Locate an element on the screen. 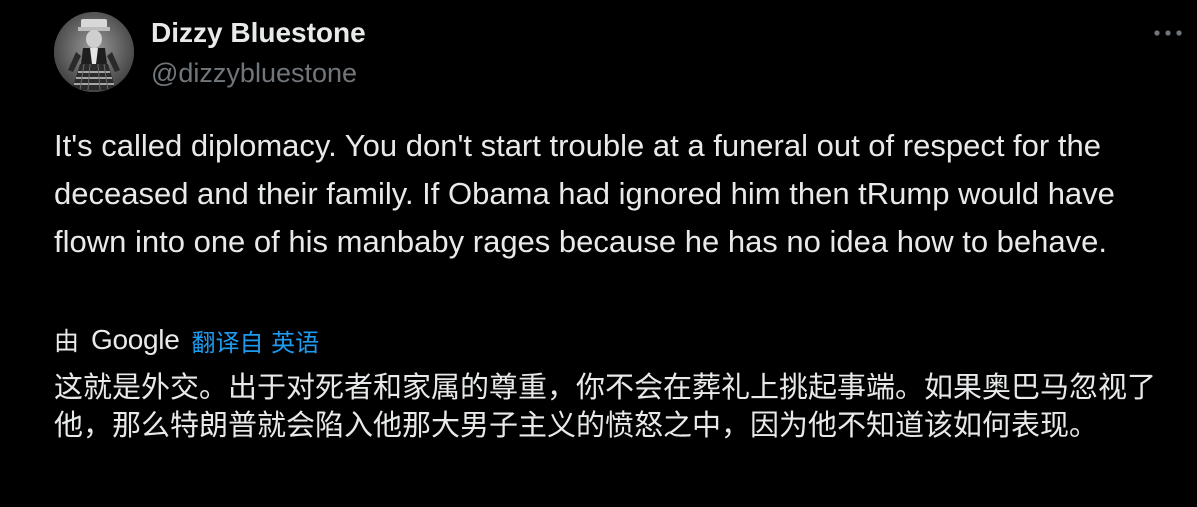  avatar is located at coordinates (94, 52).